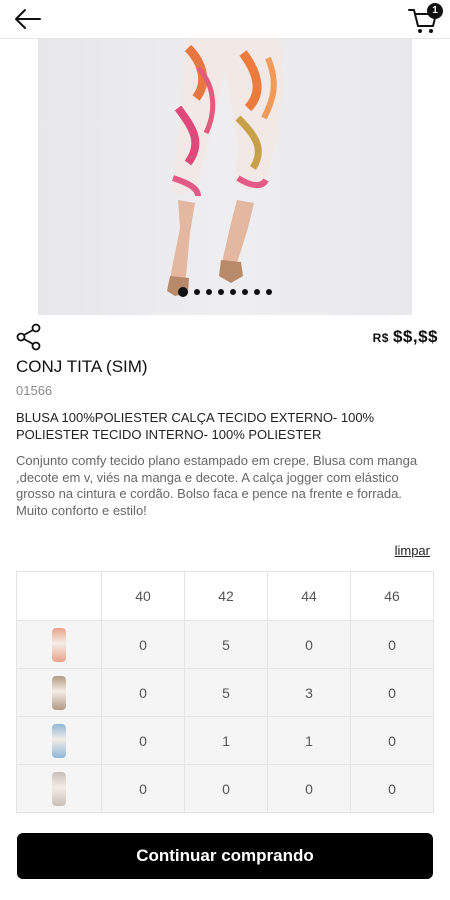 Image resolution: width=450 pixels, height=900 pixels. Describe the element at coordinates (225, 856) in the screenshot. I see `continue-shopping-button: Continuar comprando` at that location.